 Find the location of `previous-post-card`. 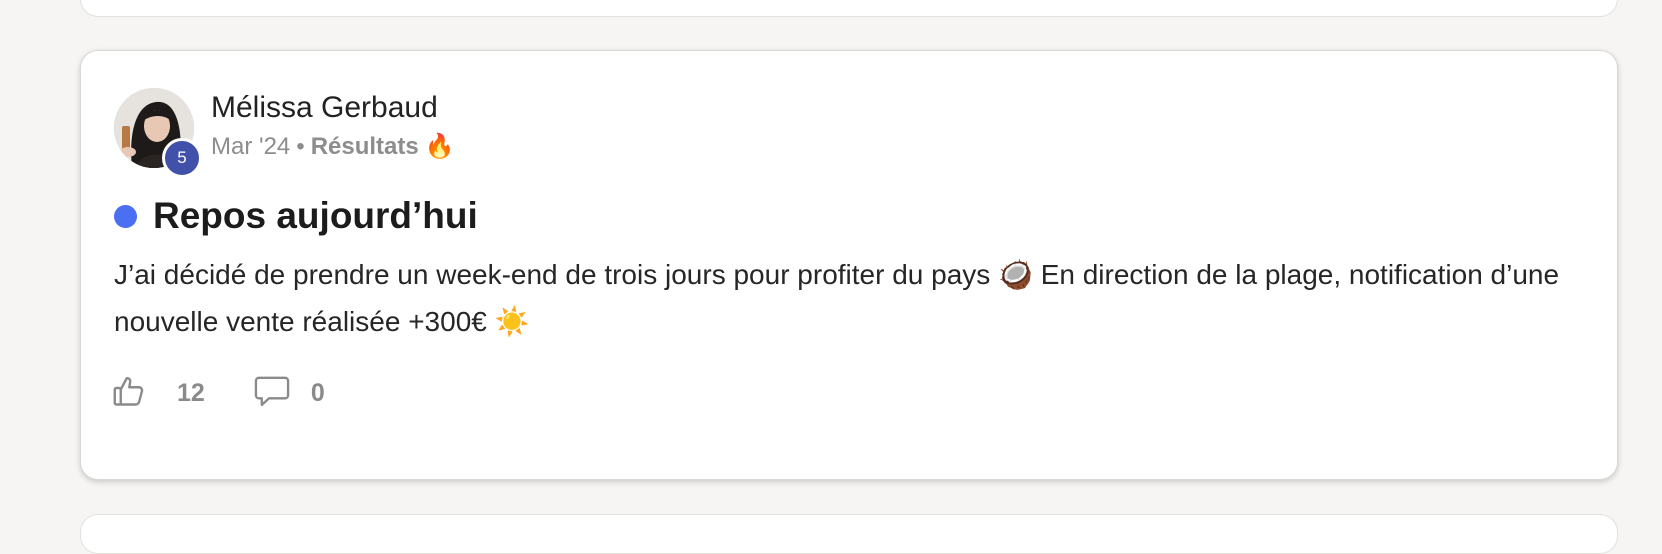

previous-post-card is located at coordinates (849, 8).